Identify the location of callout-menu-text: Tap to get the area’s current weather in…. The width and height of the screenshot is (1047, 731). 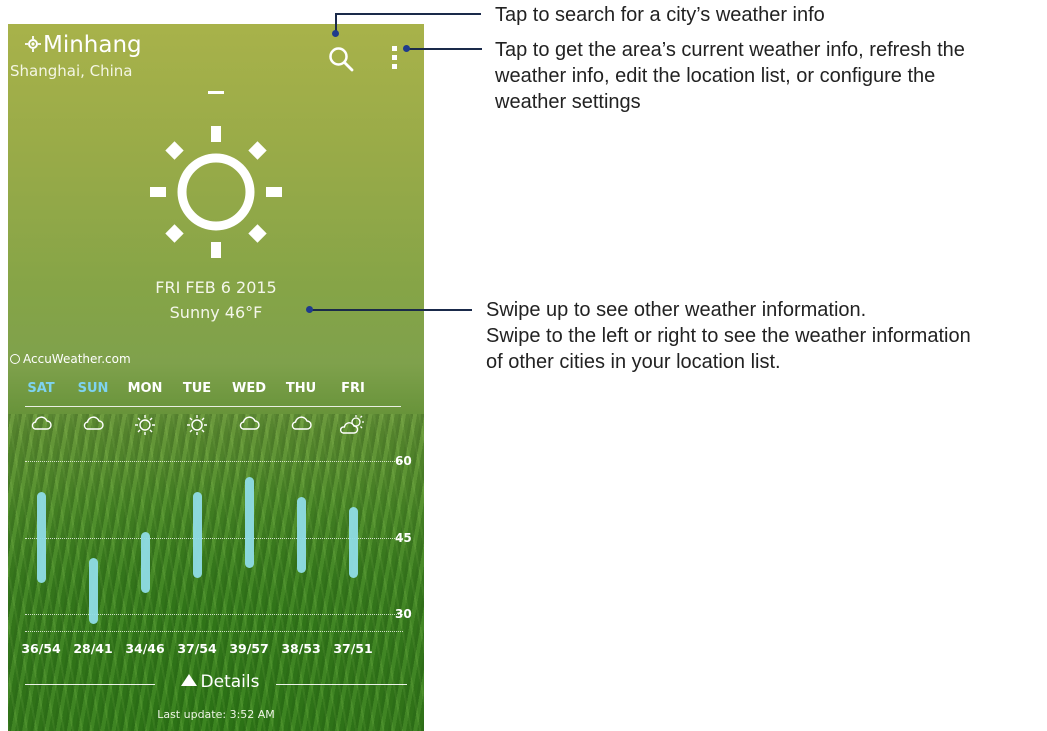
(730, 76).